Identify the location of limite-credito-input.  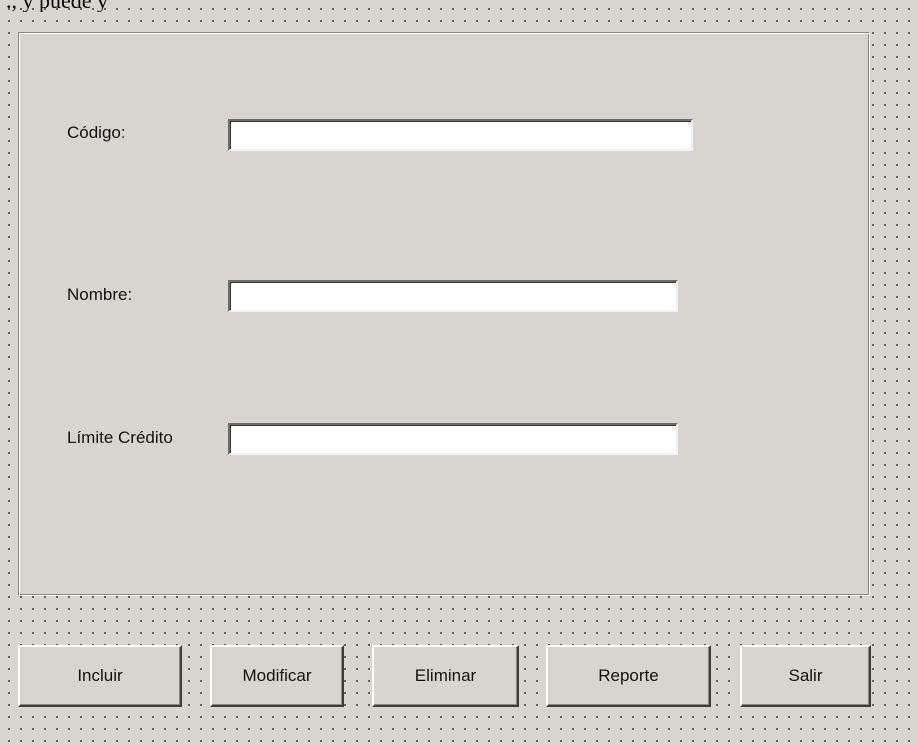
(453, 439).